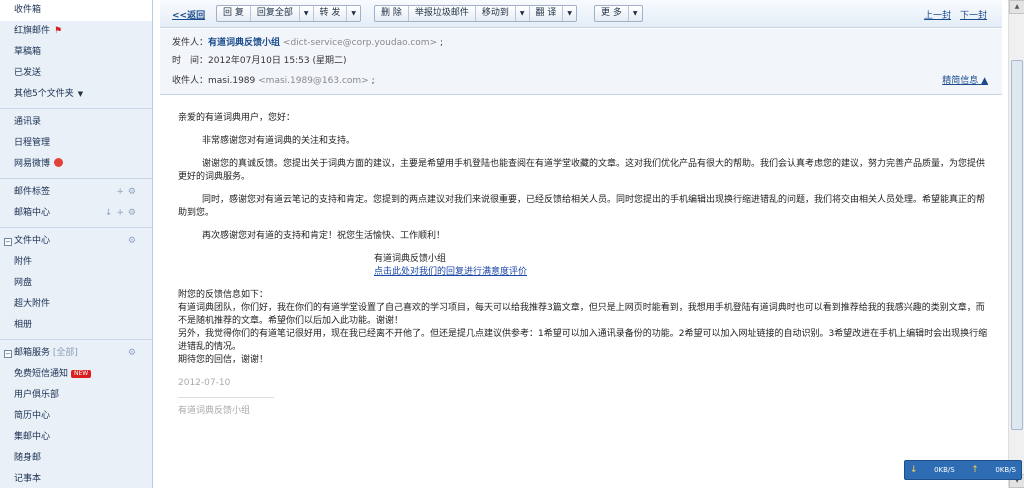 The image size is (1024, 488). Describe the element at coordinates (76, 31) in the screenshot. I see `sidebar-item-flagged: 红旗邮件 ⚑` at that location.